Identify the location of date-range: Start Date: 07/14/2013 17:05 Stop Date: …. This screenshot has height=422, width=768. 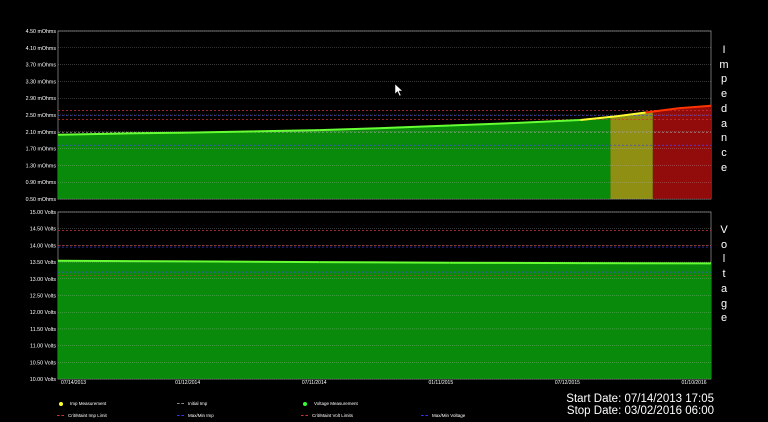
(635, 405).